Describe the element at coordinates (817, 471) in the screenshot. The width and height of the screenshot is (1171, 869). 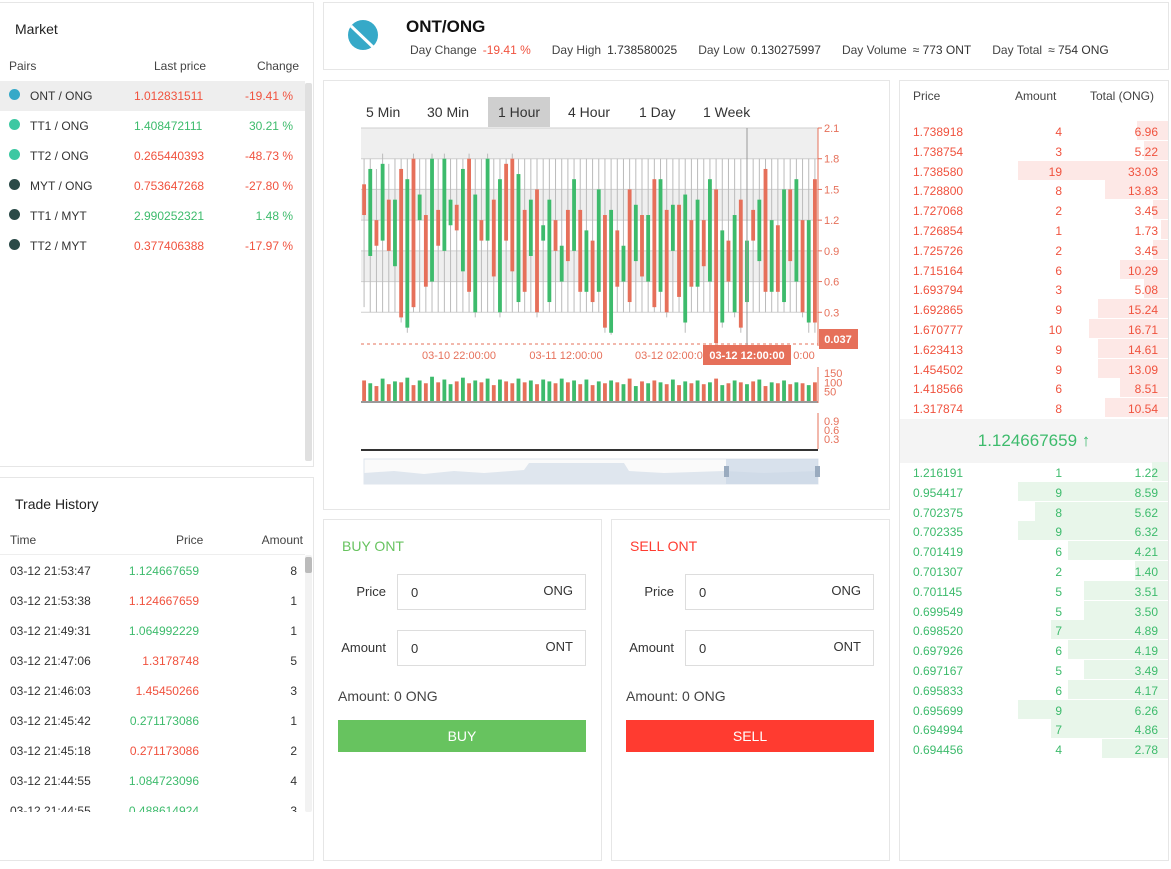
I see `navigator-handle-right` at that location.